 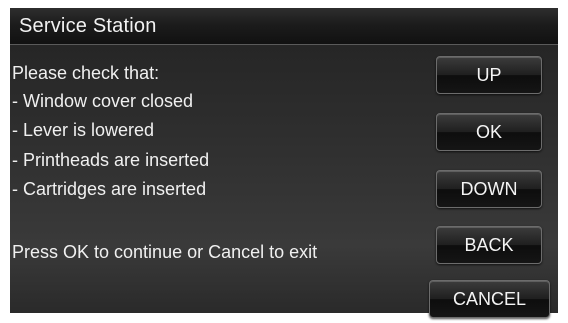 I want to click on down-button-label: DOWN, so click(x=489, y=188).